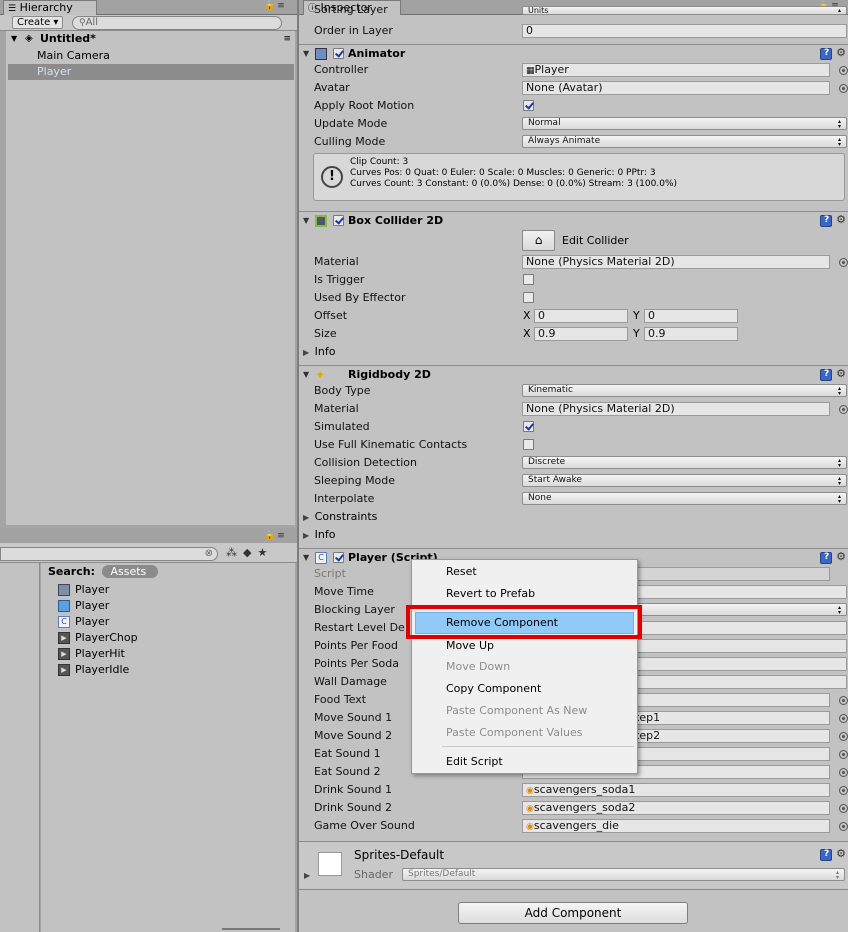 The height and width of the screenshot is (932, 848). Describe the element at coordinates (538, 240) in the screenshot. I see `edit-collider-button: ⌂` at that location.